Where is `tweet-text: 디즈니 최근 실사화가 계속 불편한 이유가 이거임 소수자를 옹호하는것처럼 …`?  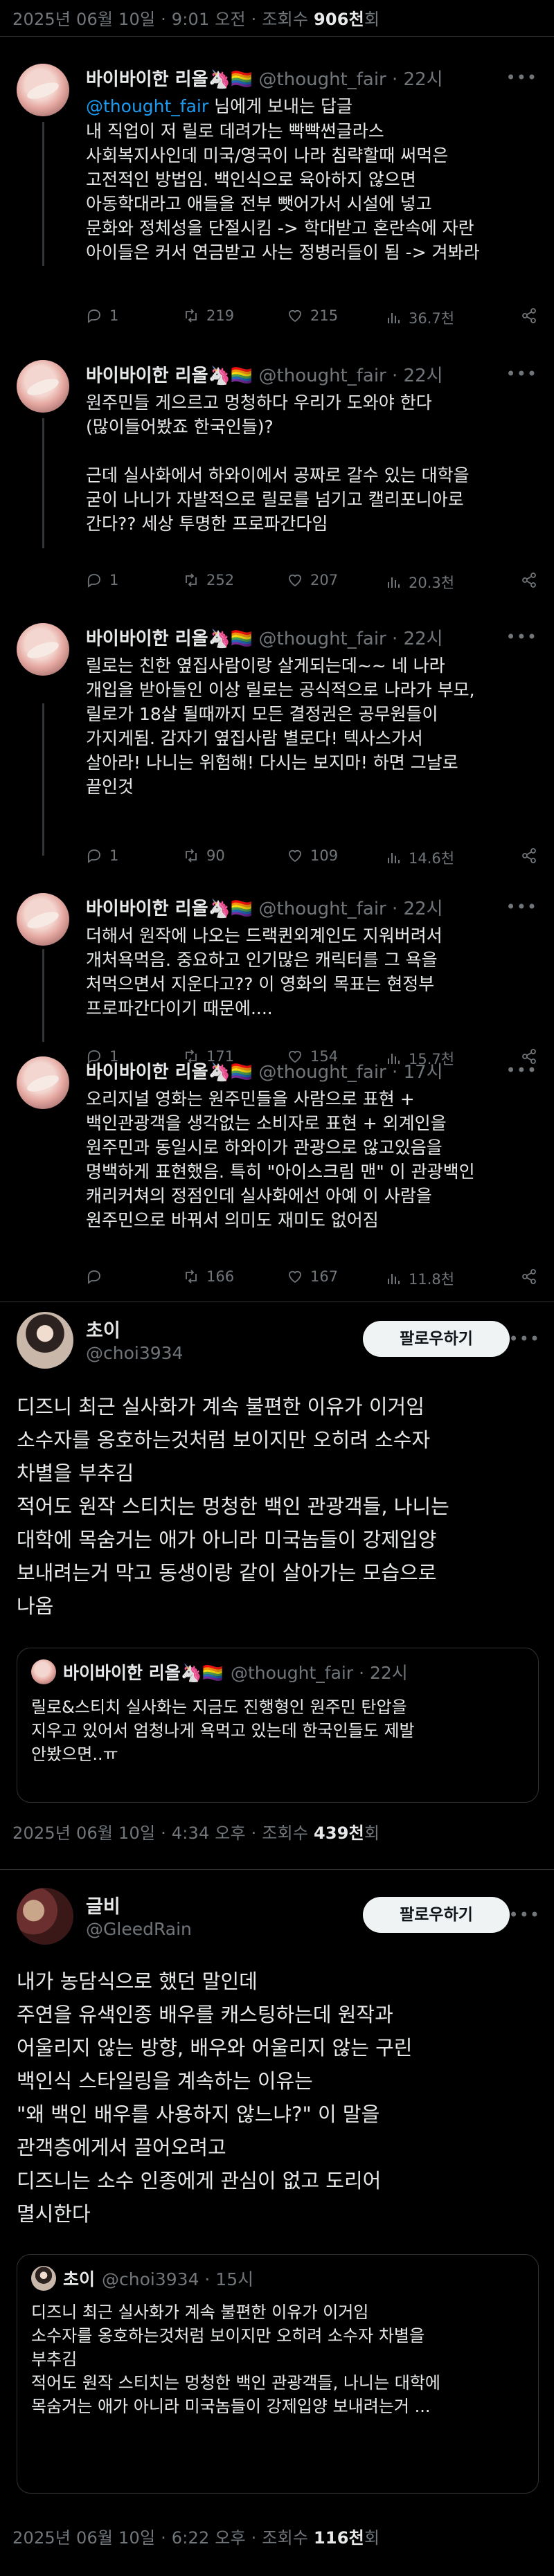
tweet-text: 디즈니 최근 실사화가 계속 불편한 이유가 이거임 소수자를 옹호하는것처럼 … is located at coordinates (233, 1506).